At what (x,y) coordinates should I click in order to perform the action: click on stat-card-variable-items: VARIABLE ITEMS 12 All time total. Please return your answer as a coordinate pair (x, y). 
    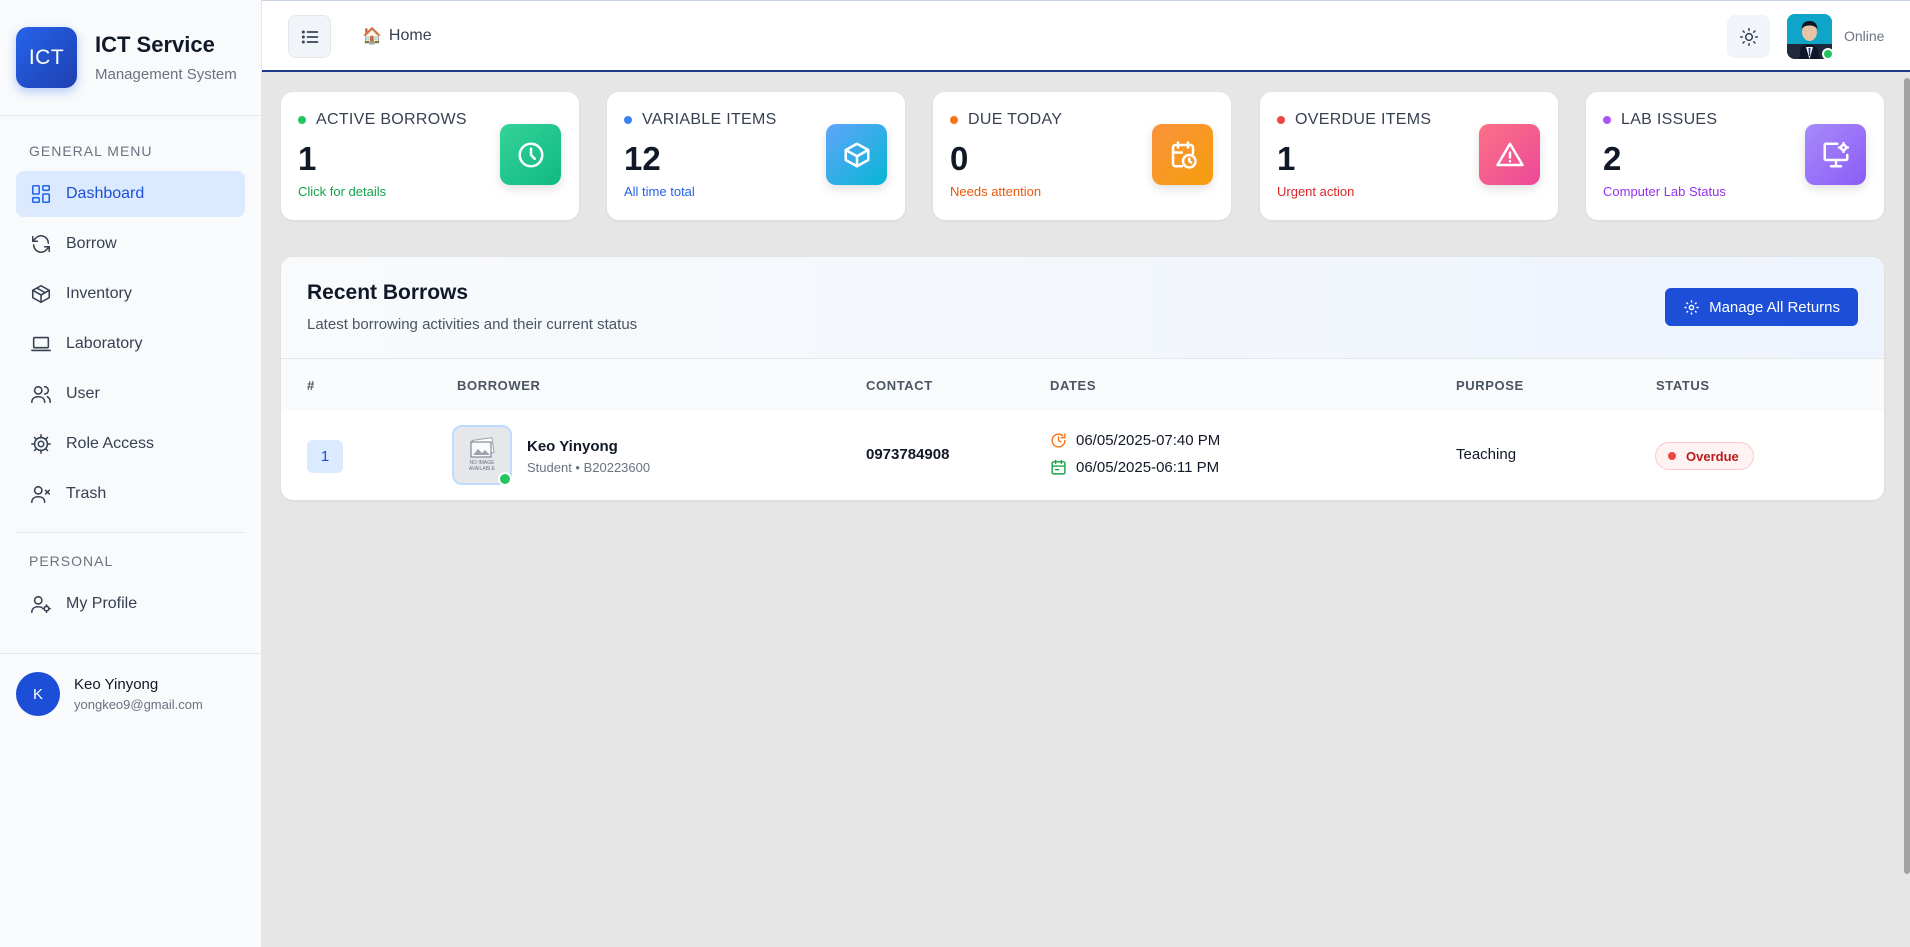
    Looking at the image, I should click on (756, 156).